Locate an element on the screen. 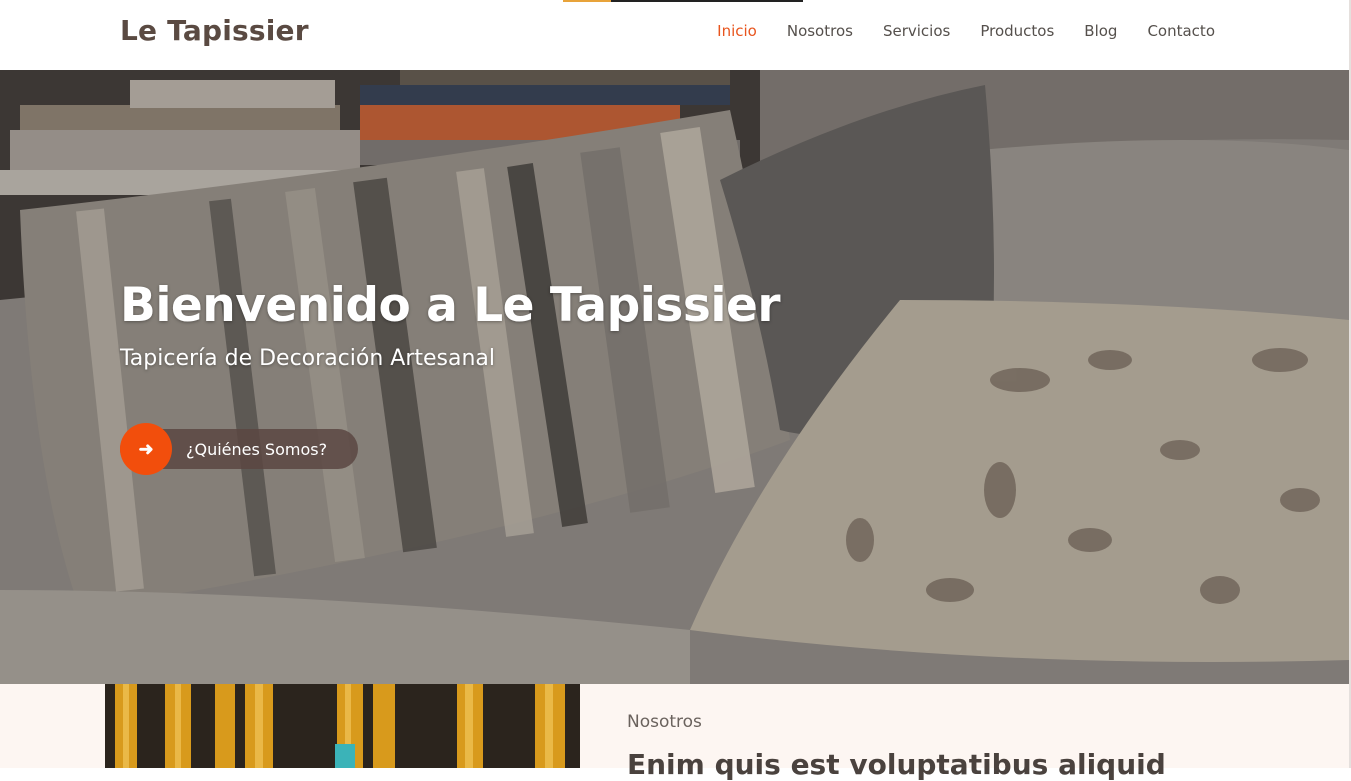 The image size is (1351, 781). nav-item-productos: Productos is located at coordinates (1017, 31).